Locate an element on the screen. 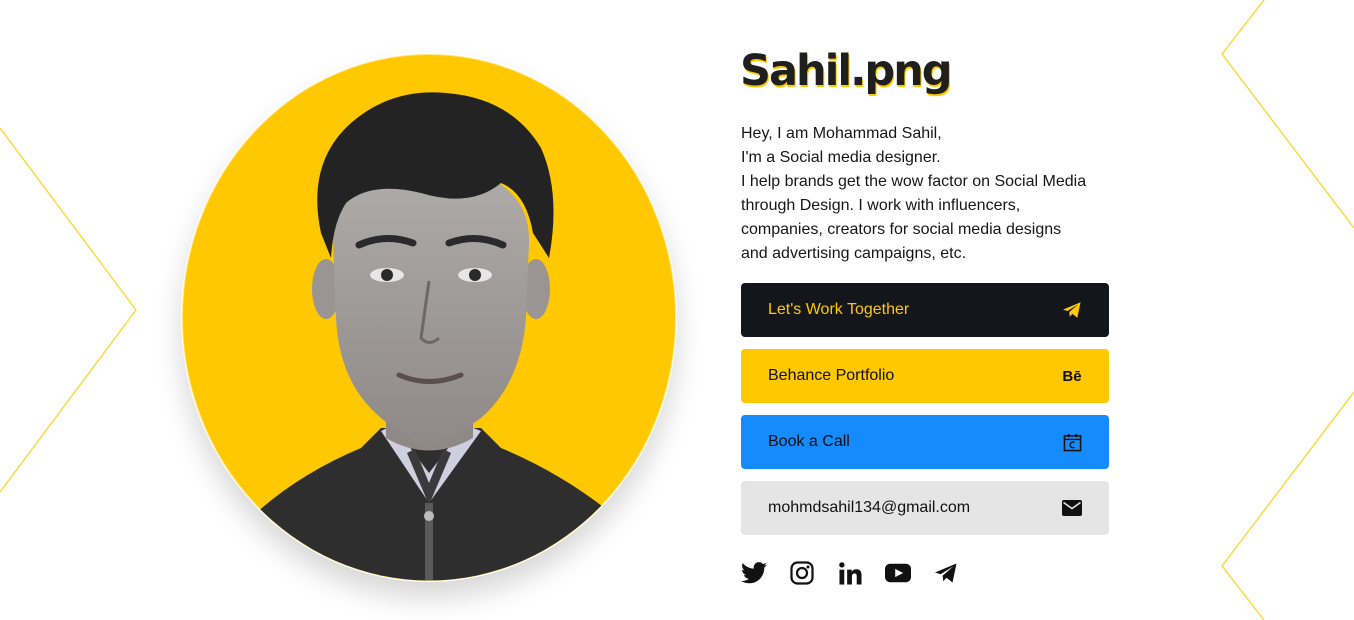 The width and height of the screenshot is (1354, 620). email-button: mohmdsahil134@gmail.com is located at coordinates (925, 508).